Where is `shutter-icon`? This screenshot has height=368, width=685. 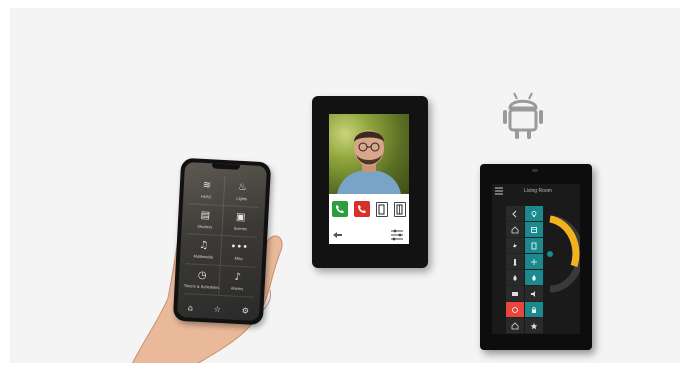 shutter-icon is located at coordinates (534, 229).